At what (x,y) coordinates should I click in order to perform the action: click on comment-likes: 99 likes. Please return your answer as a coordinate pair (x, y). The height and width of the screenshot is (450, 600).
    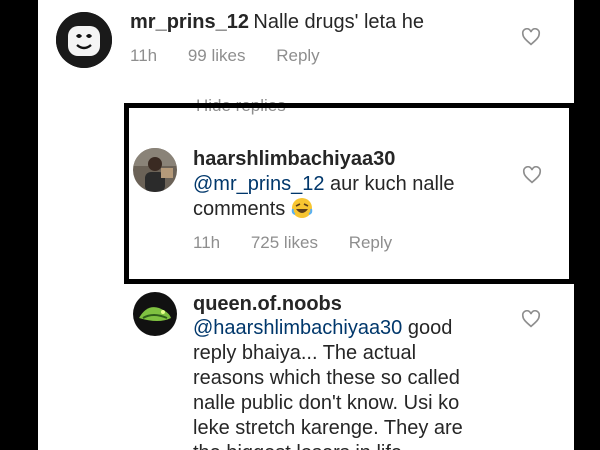
    Looking at the image, I should click on (217, 56).